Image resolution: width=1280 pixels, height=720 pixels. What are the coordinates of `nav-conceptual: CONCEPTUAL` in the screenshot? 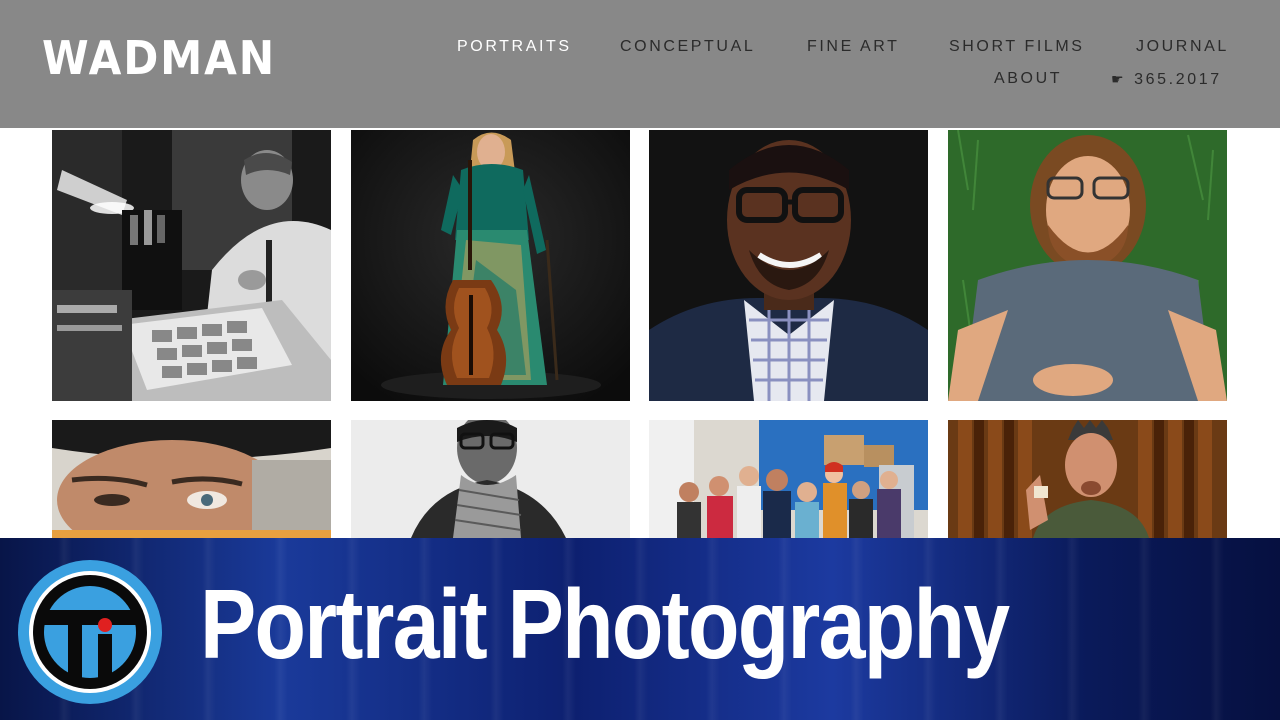 It's located at (687, 47).